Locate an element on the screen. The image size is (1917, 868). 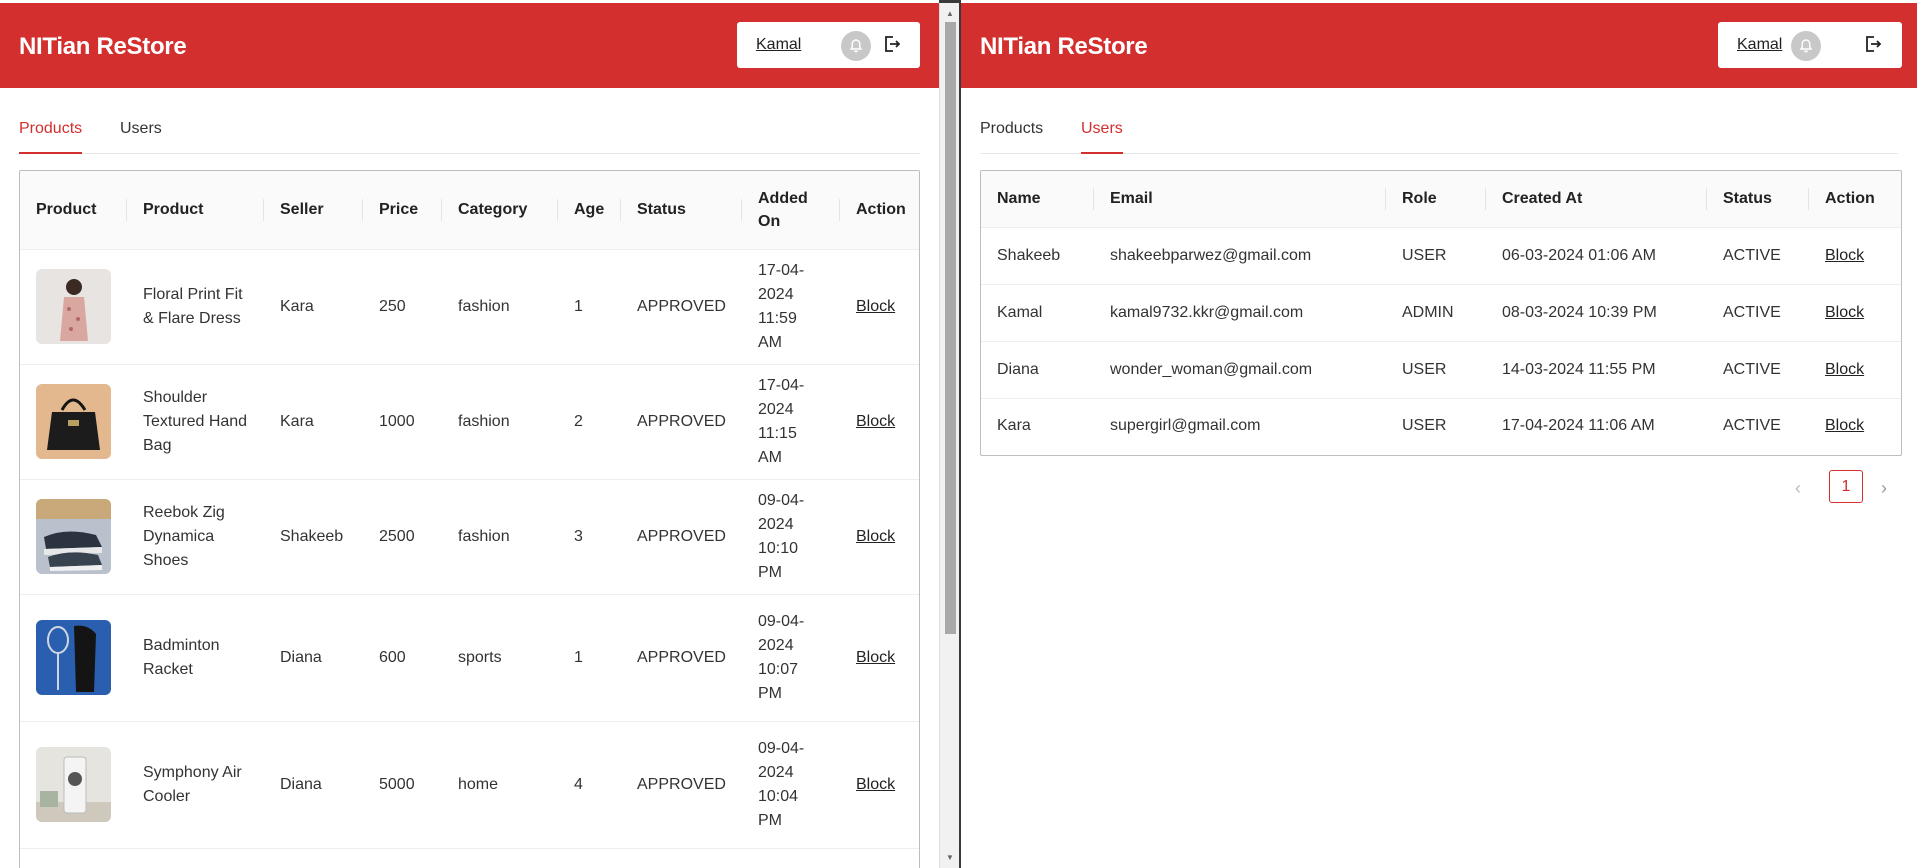
vertical-scrollbar: ▲ ▼ is located at coordinates (950, 435).